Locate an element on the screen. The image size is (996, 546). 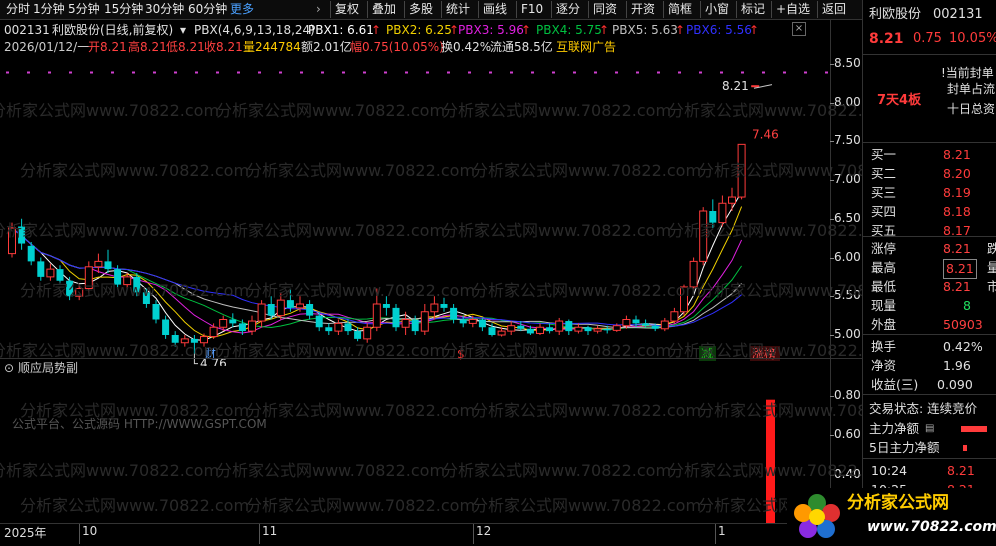
pbx-3-arrow-icon: ↑ is located at coordinates (526, 30).